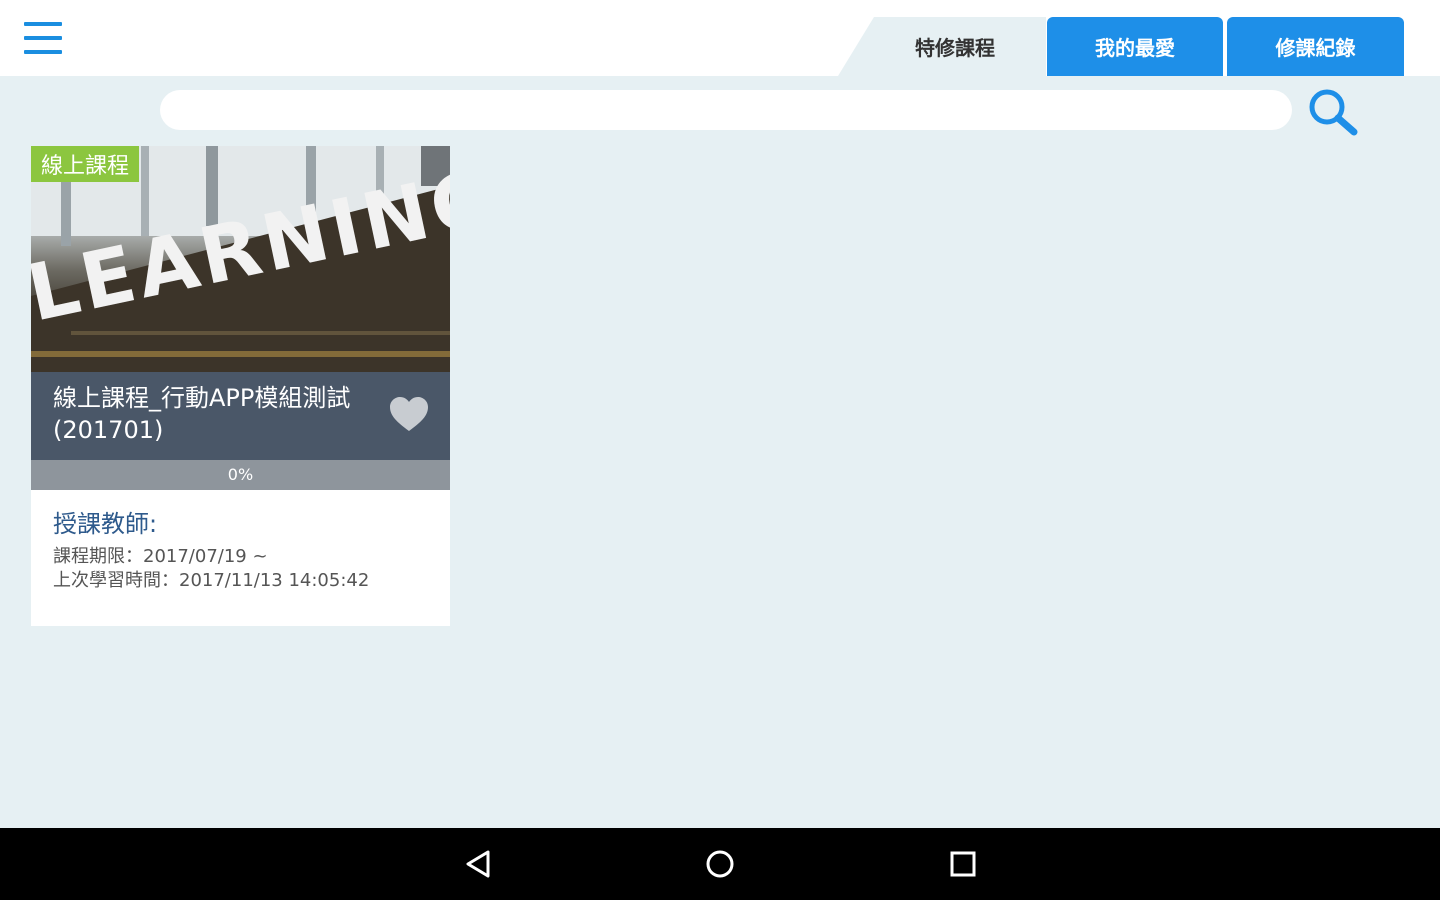  I want to click on tab-required-courses: 特修課程, so click(942, 46).